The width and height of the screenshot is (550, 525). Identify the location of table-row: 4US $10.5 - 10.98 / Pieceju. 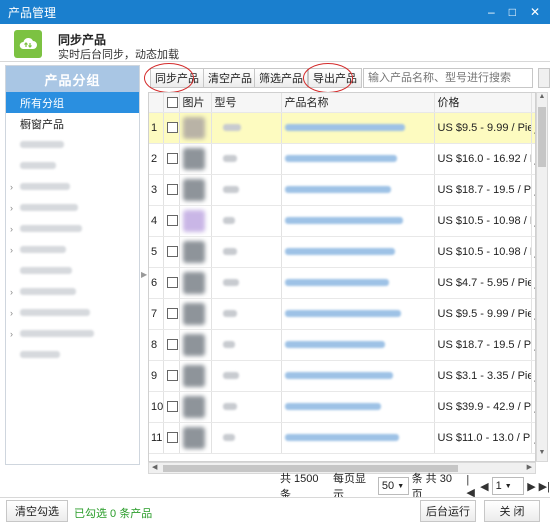
(342, 221).